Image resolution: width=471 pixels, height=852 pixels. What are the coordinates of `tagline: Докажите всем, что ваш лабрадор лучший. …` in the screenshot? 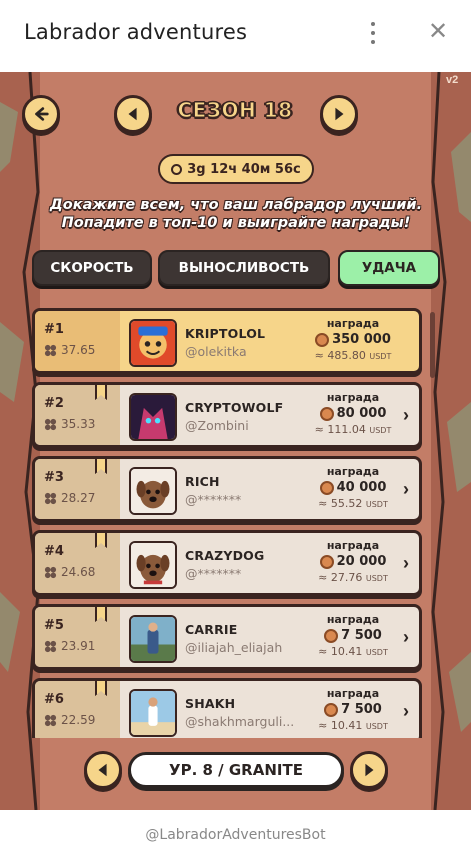 It's located at (236, 214).